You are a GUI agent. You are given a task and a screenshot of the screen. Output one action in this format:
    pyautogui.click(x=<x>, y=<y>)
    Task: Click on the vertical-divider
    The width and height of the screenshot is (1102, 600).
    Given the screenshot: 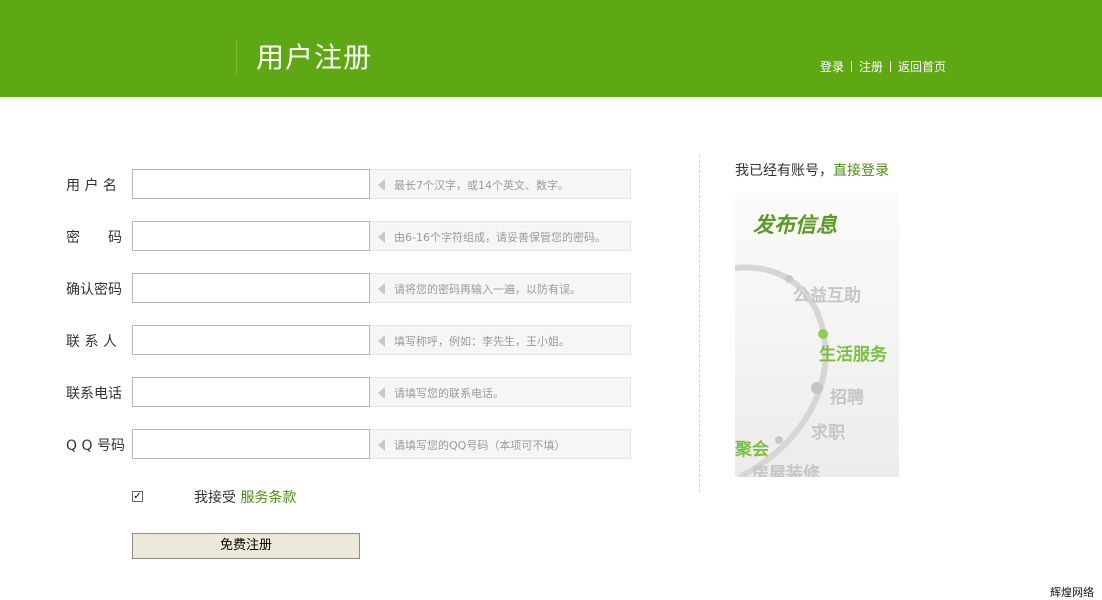 What is the action you would take?
    pyautogui.click(x=699, y=323)
    